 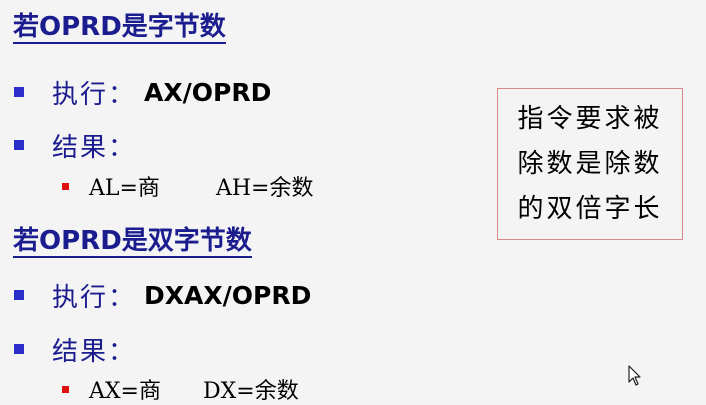 I want to click on note-line-3: 的双倍字长, so click(x=590, y=208).